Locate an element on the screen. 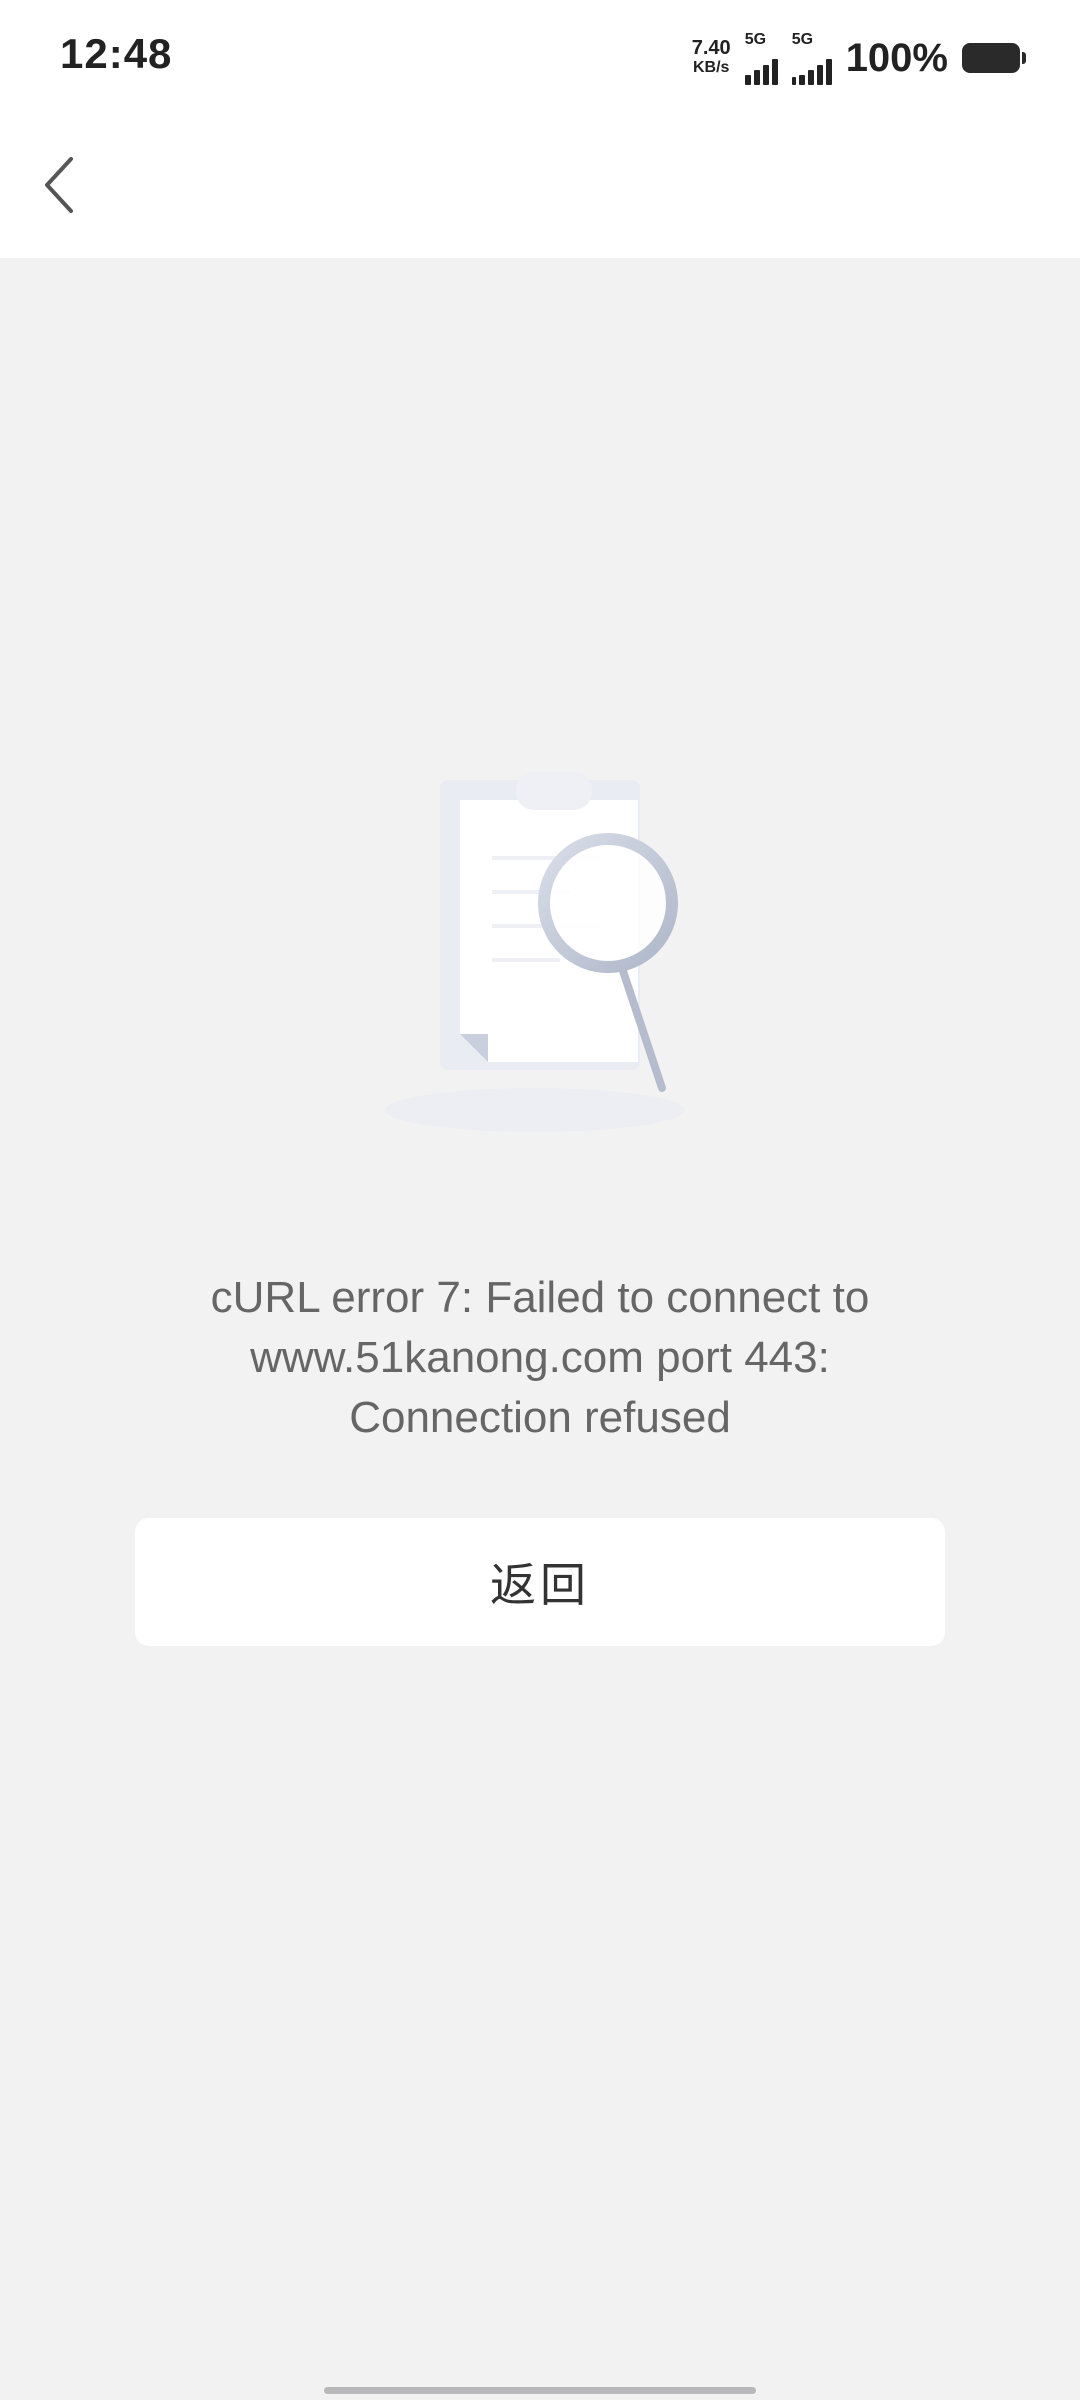 Image resolution: width=1080 pixels, height=2400 pixels. network-speed-value: 7.40 is located at coordinates (711, 48).